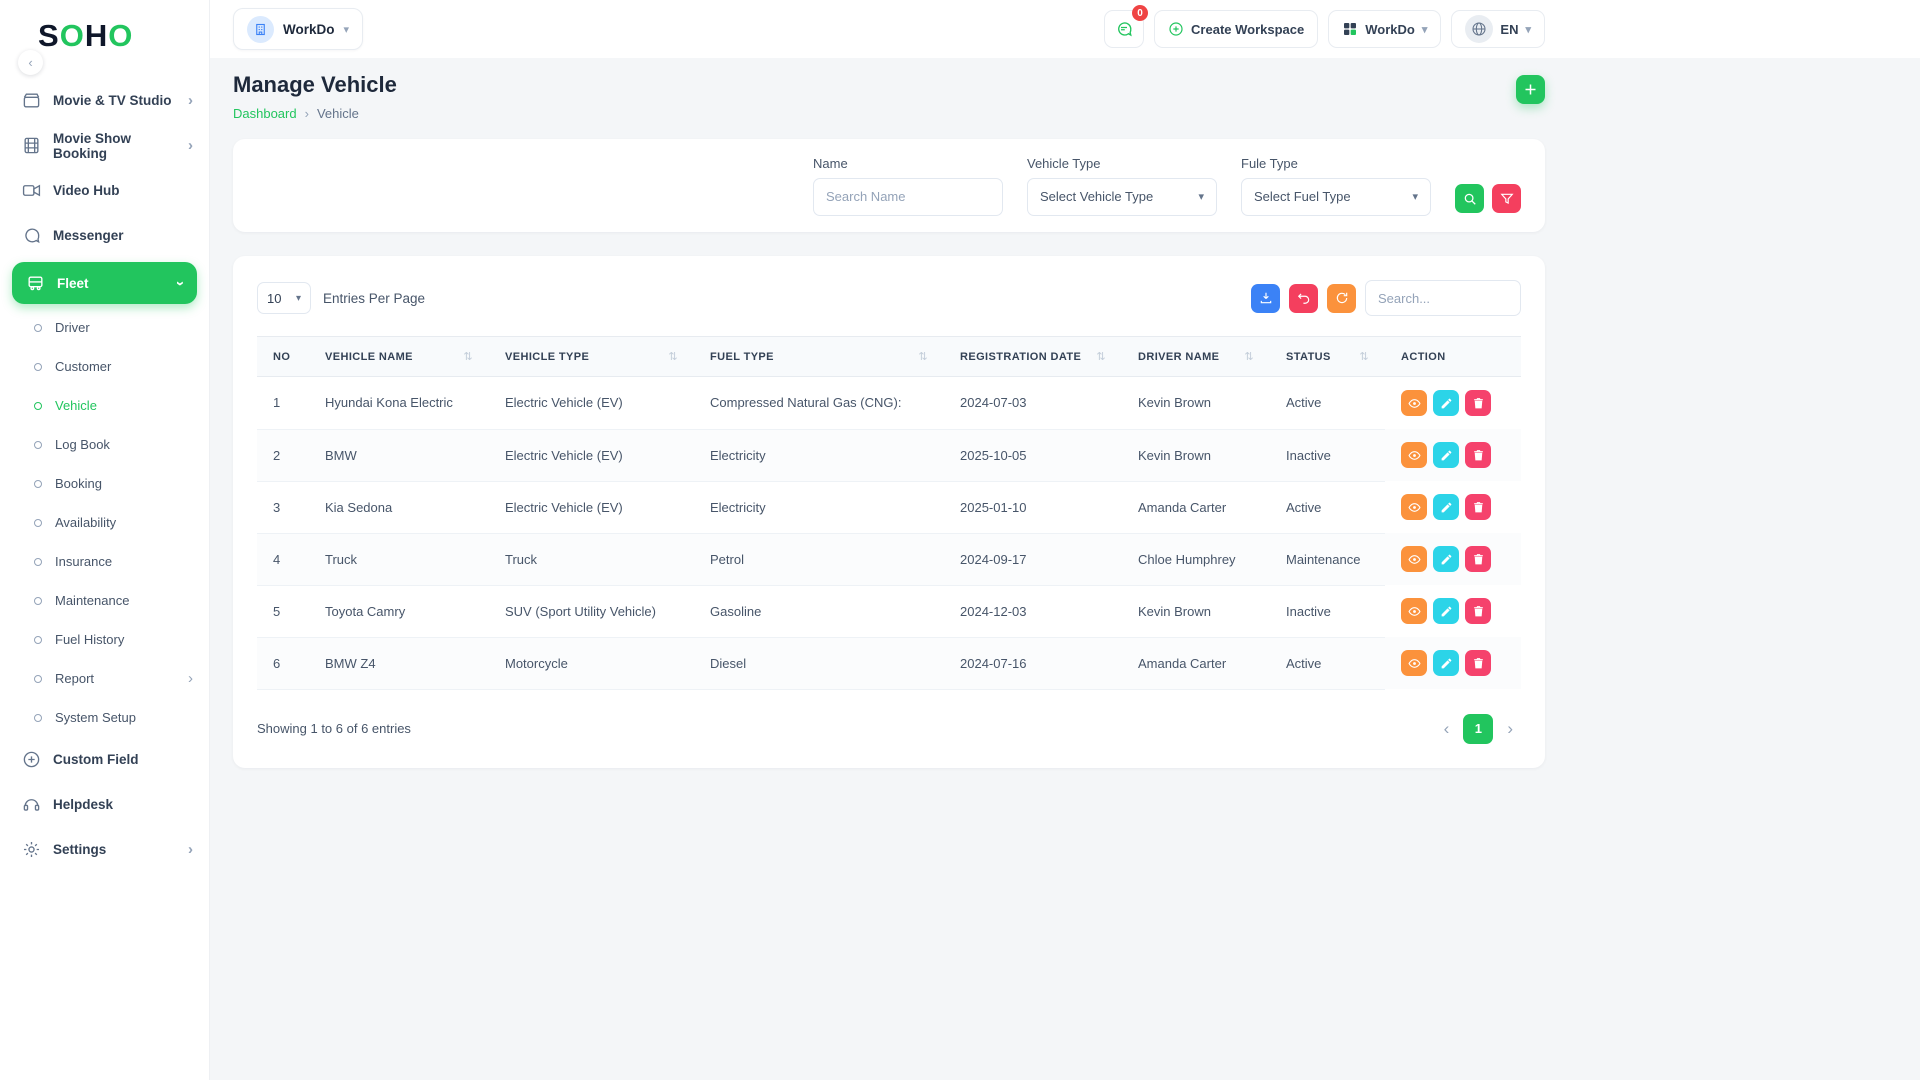 Image resolution: width=1920 pixels, height=1080 pixels. I want to click on add-vehicle-button, so click(1530, 89).